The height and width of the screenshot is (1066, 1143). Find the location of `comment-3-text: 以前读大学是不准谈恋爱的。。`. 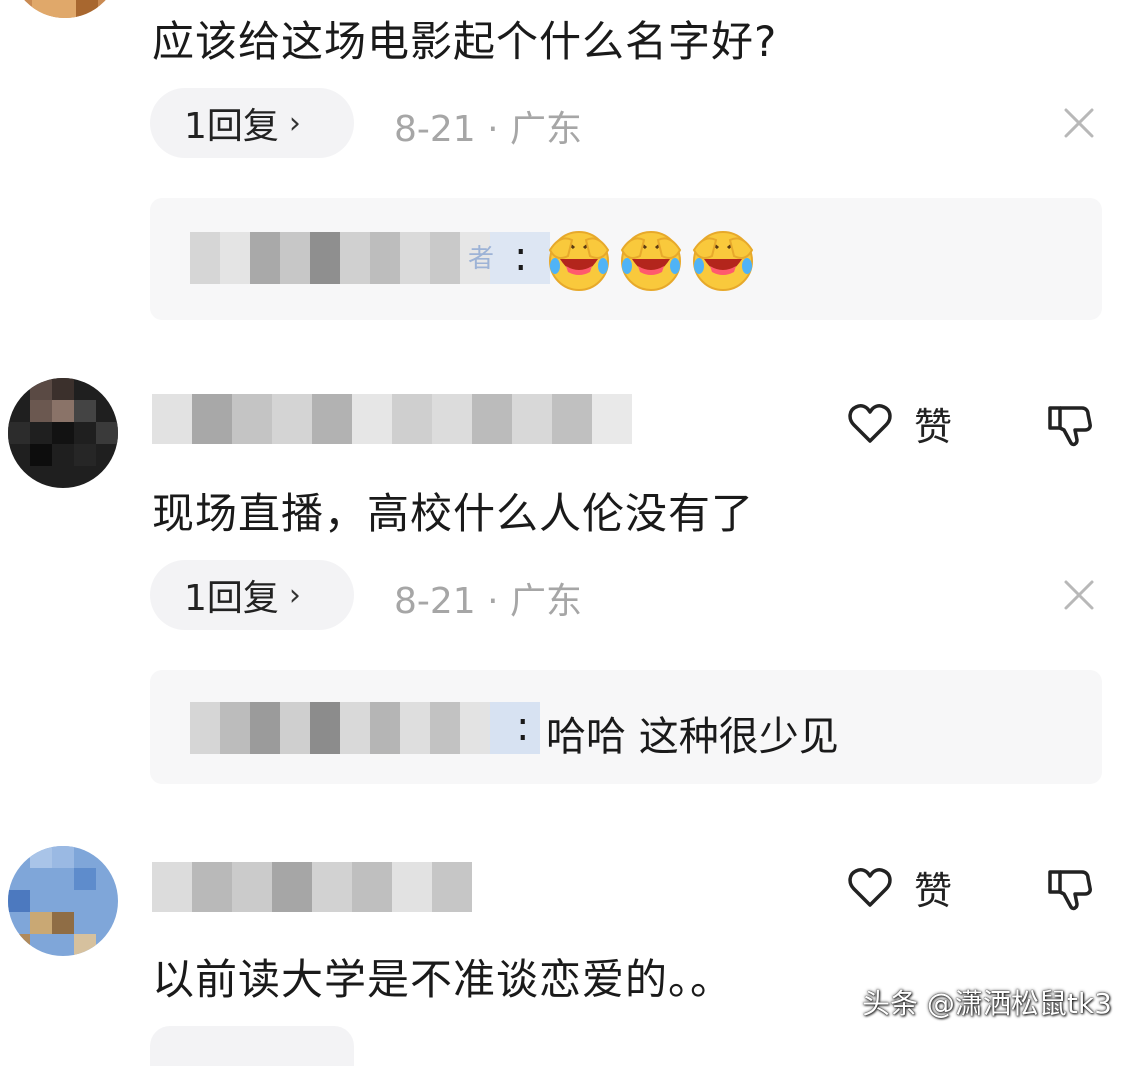

comment-3-text: 以前读大学是不准谈恋爱的。。 is located at coordinates (443, 979).